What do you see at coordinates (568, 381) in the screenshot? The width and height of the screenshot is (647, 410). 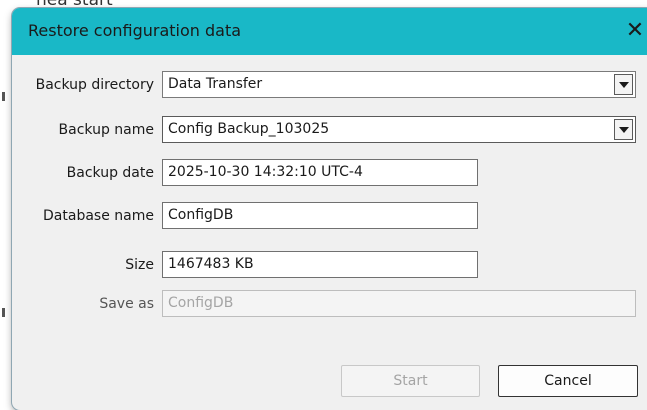 I see `cancel-button: Cancel` at bounding box center [568, 381].